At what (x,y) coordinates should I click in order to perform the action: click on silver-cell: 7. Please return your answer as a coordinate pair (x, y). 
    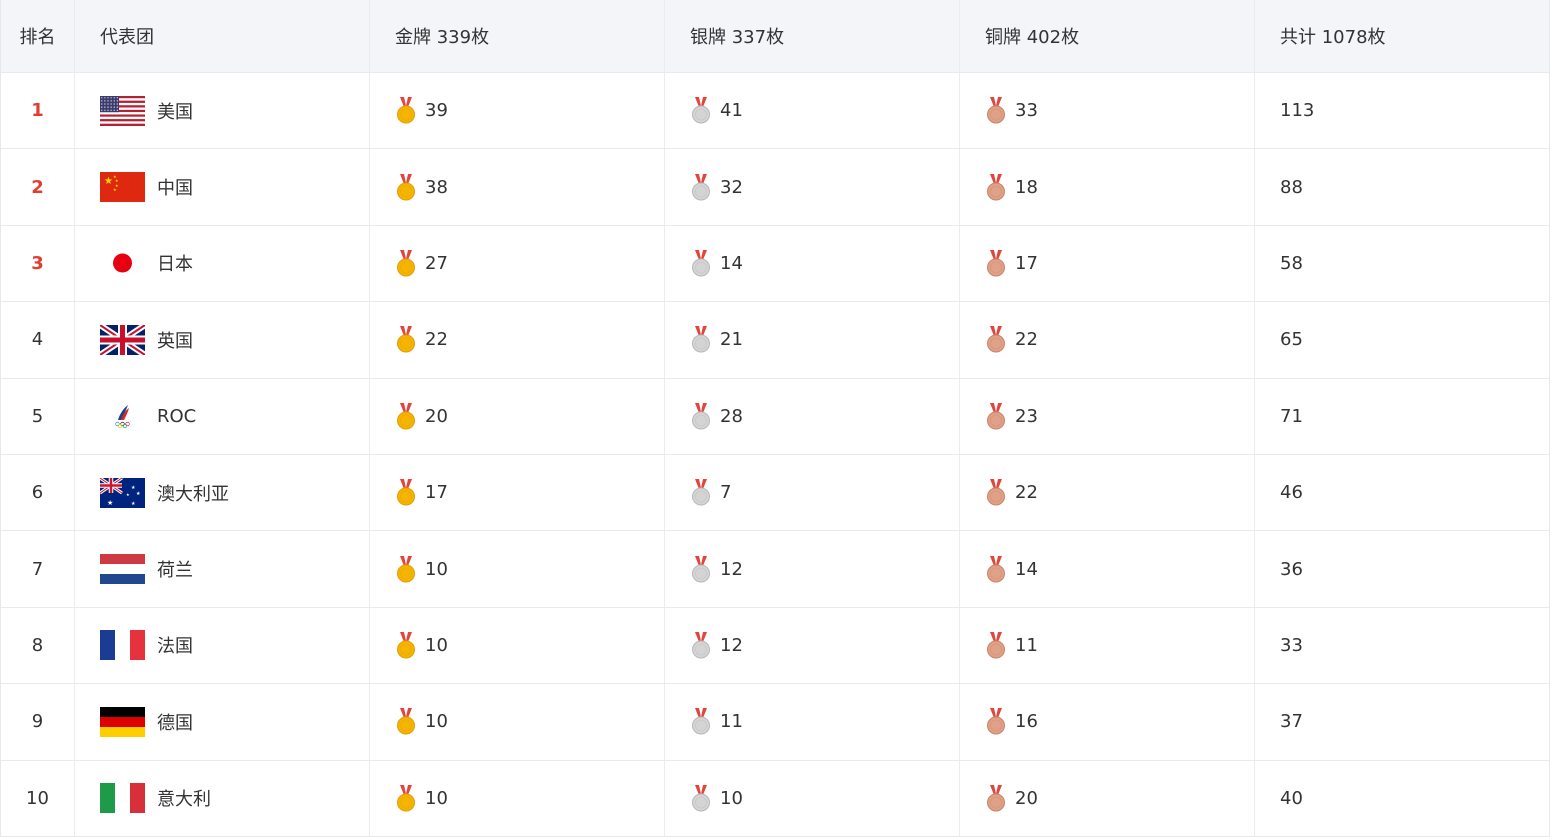
    Looking at the image, I should click on (812, 492).